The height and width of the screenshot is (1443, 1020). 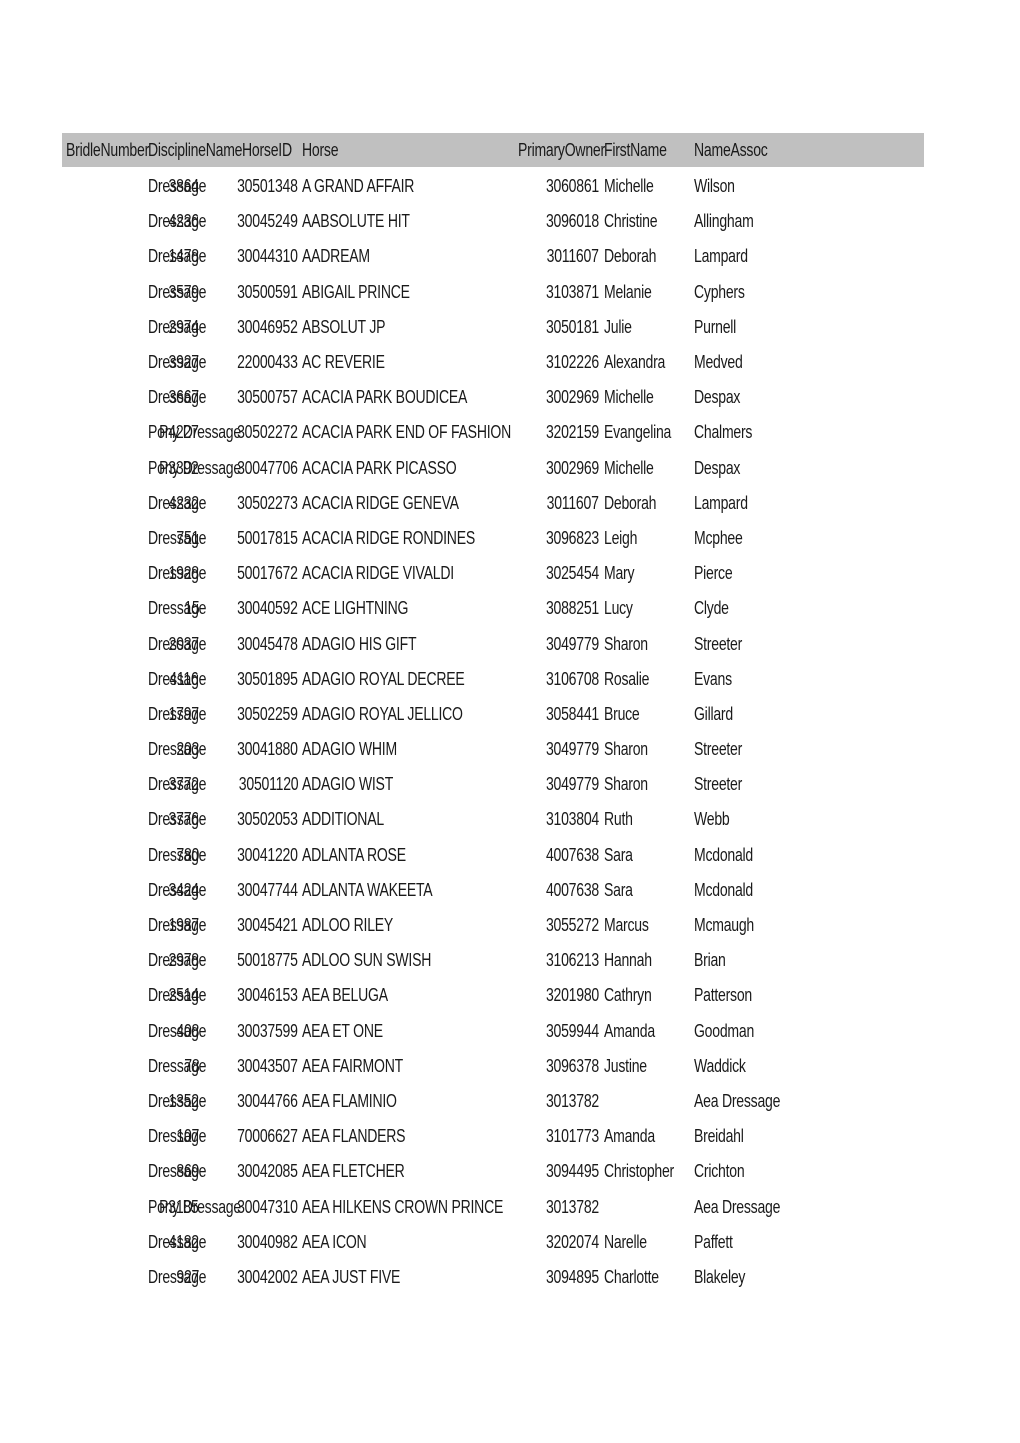 I want to click on cell-first-name: Bruce, so click(x=654, y=714).